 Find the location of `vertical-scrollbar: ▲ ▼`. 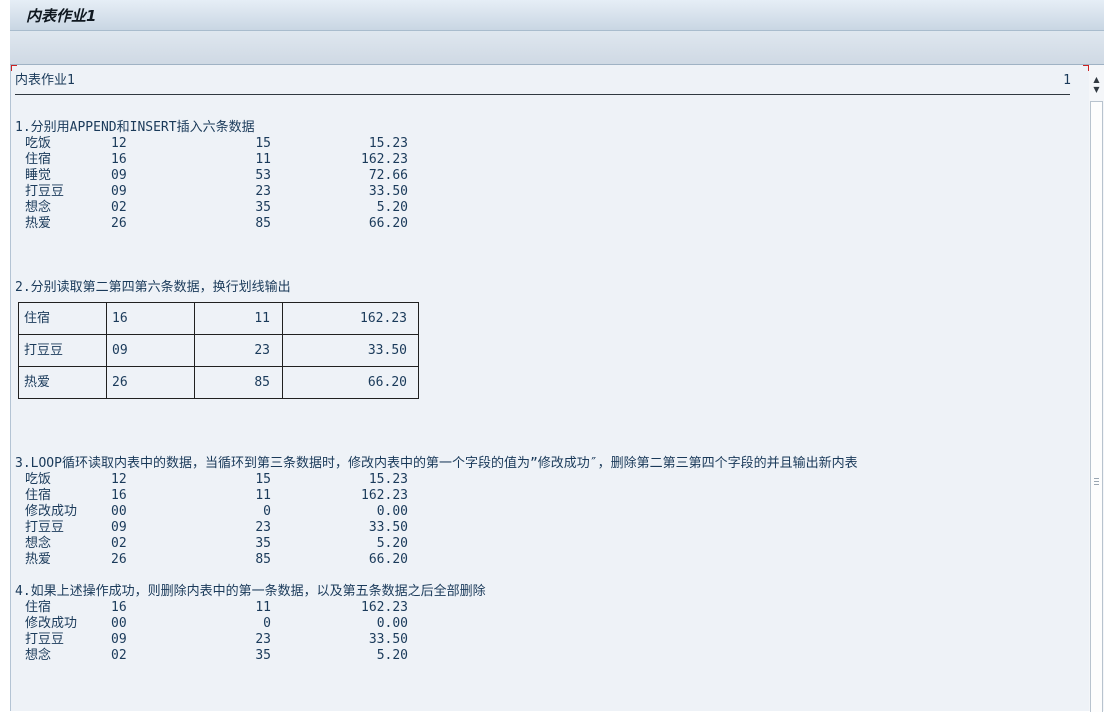

vertical-scrollbar: ▲ ▼ is located at coordinates (1096, 388).